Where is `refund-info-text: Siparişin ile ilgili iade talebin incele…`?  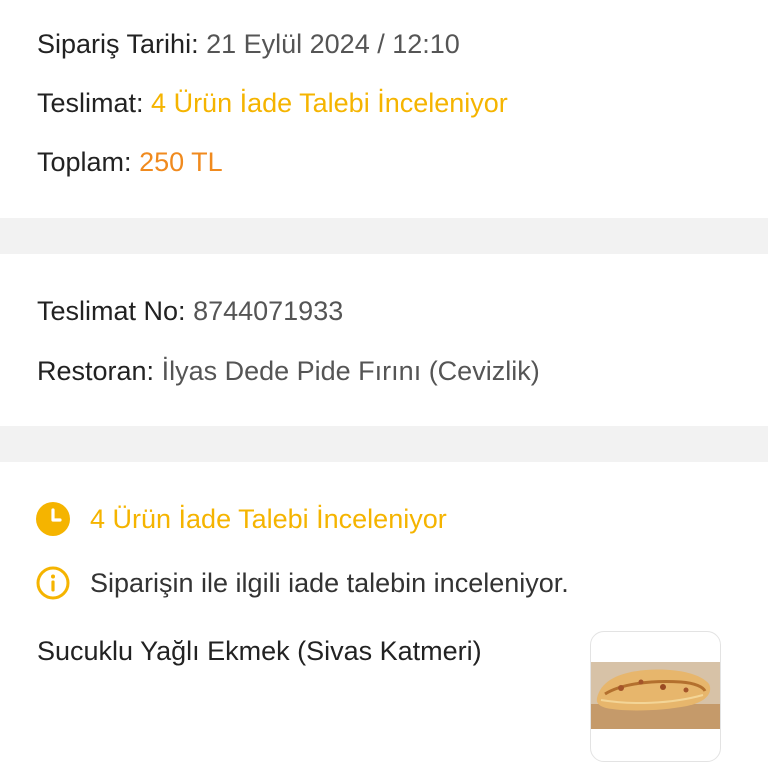 refund-info-text: Siparişin ile ilgili iade talebin incele… is located at coordinates (329, 582).